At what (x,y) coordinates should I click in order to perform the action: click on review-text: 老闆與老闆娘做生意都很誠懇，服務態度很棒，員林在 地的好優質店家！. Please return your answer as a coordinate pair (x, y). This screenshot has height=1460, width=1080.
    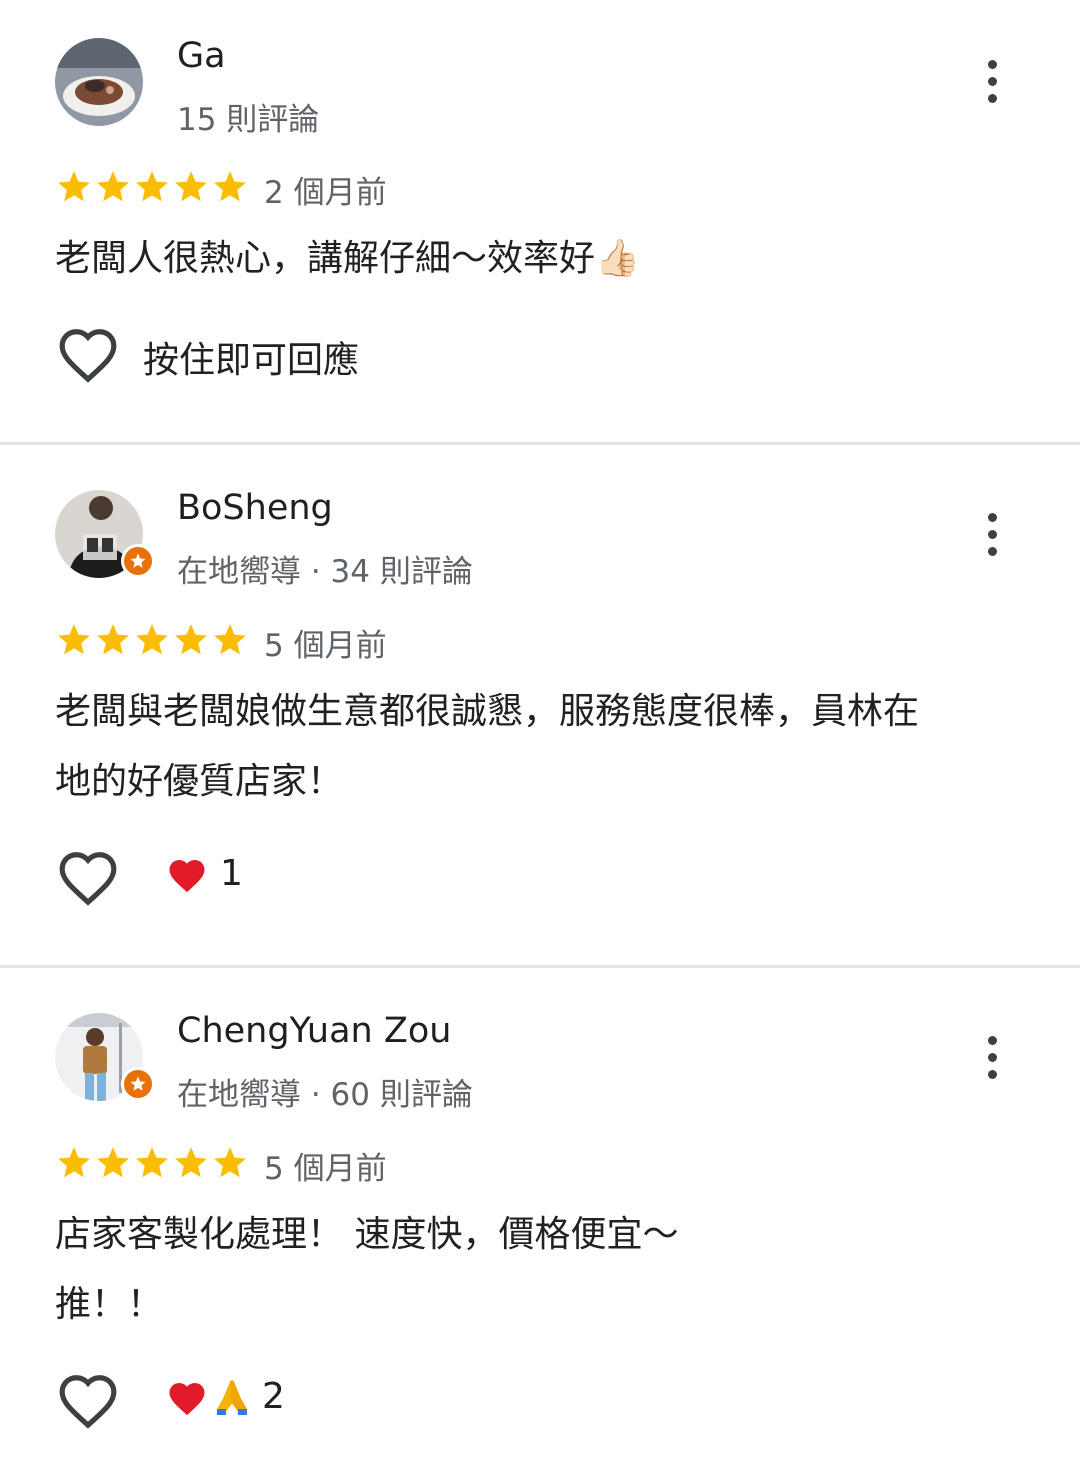
    Looking at the image, I should click on (487, 746).